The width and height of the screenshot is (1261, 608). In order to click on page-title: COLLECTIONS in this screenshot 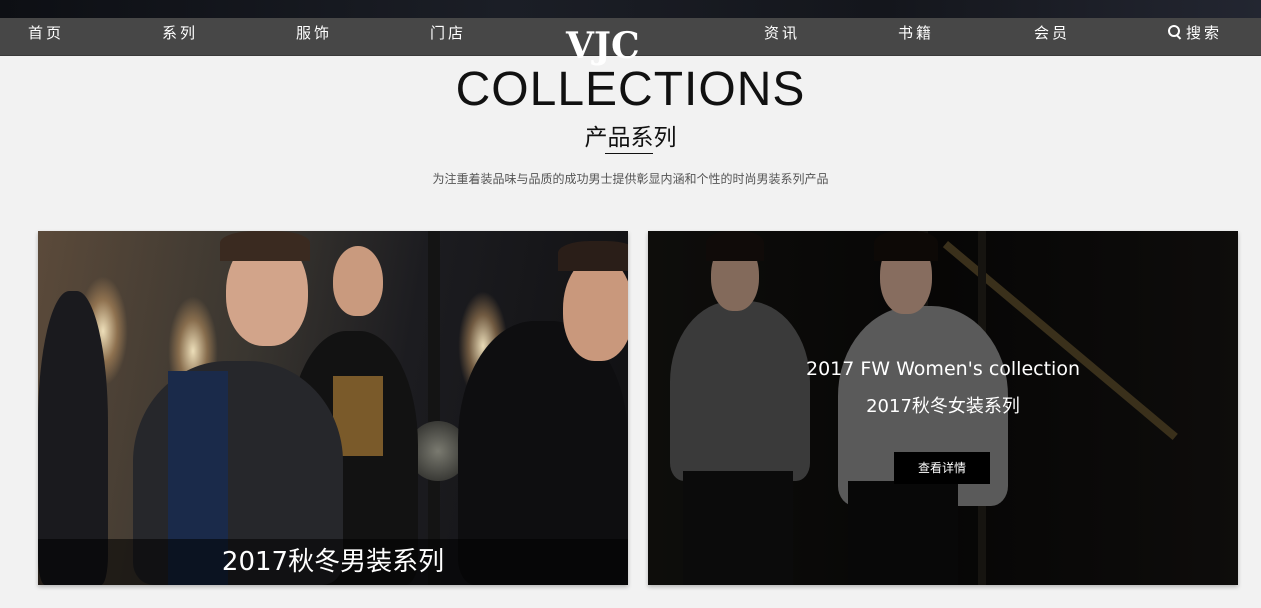, I will do `click(630, 89)`.